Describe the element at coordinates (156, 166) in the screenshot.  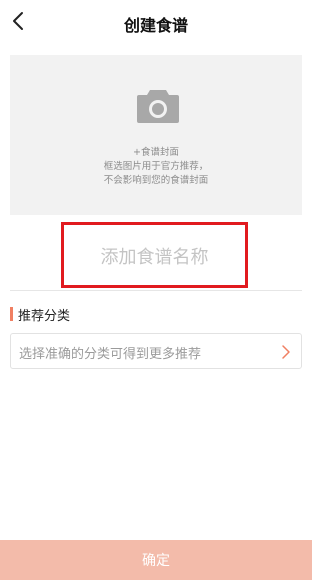
I see `cover-description-line1: 框选图片用于官方推荐，` at that location.